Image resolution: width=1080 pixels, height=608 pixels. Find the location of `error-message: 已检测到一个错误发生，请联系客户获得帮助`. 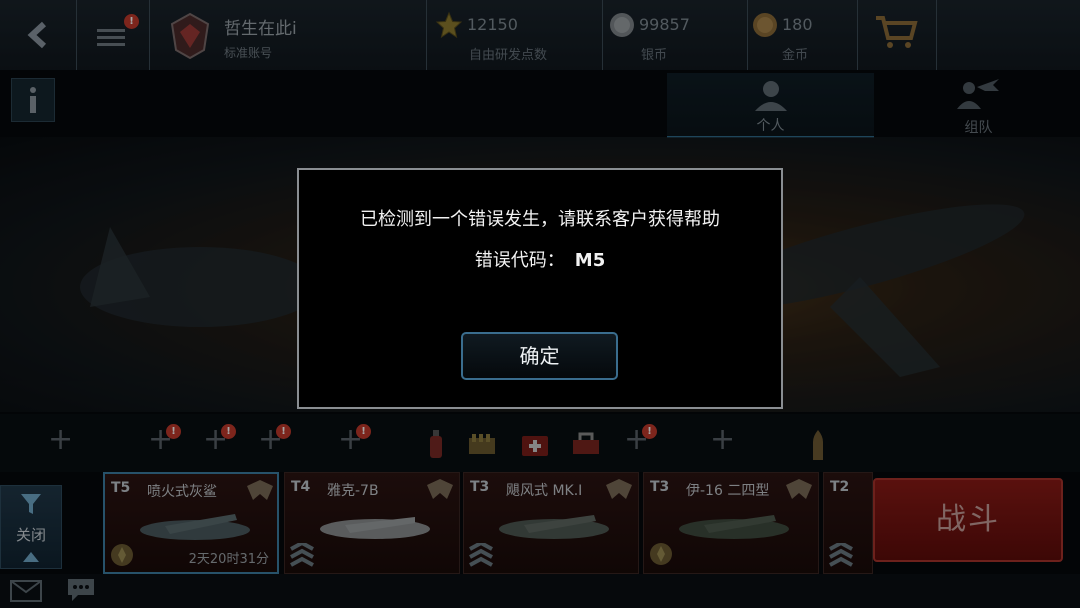

error-message: 已检测到一个错误发生，请联系客户获得帮助 is located at coordinates (540, 219).